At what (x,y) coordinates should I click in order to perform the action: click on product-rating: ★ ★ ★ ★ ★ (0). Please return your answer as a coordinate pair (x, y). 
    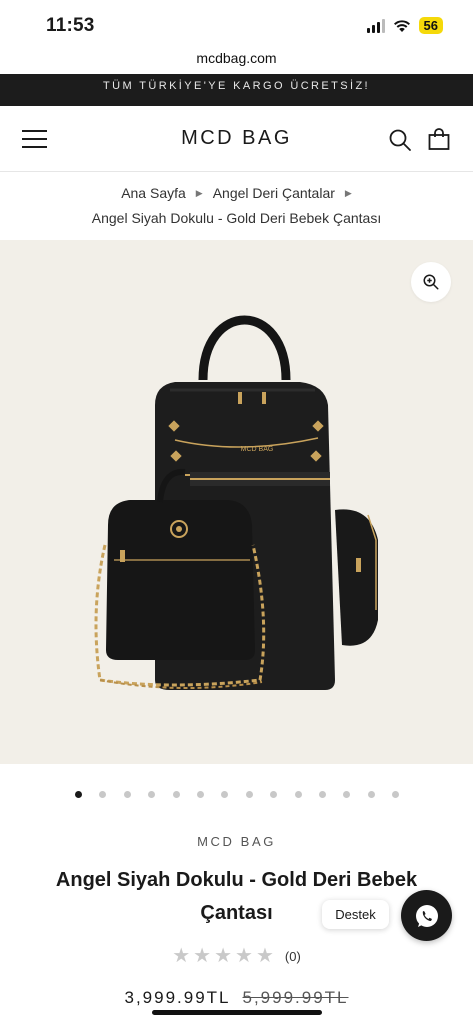
    Looking at the image, I should click on (236, 956).